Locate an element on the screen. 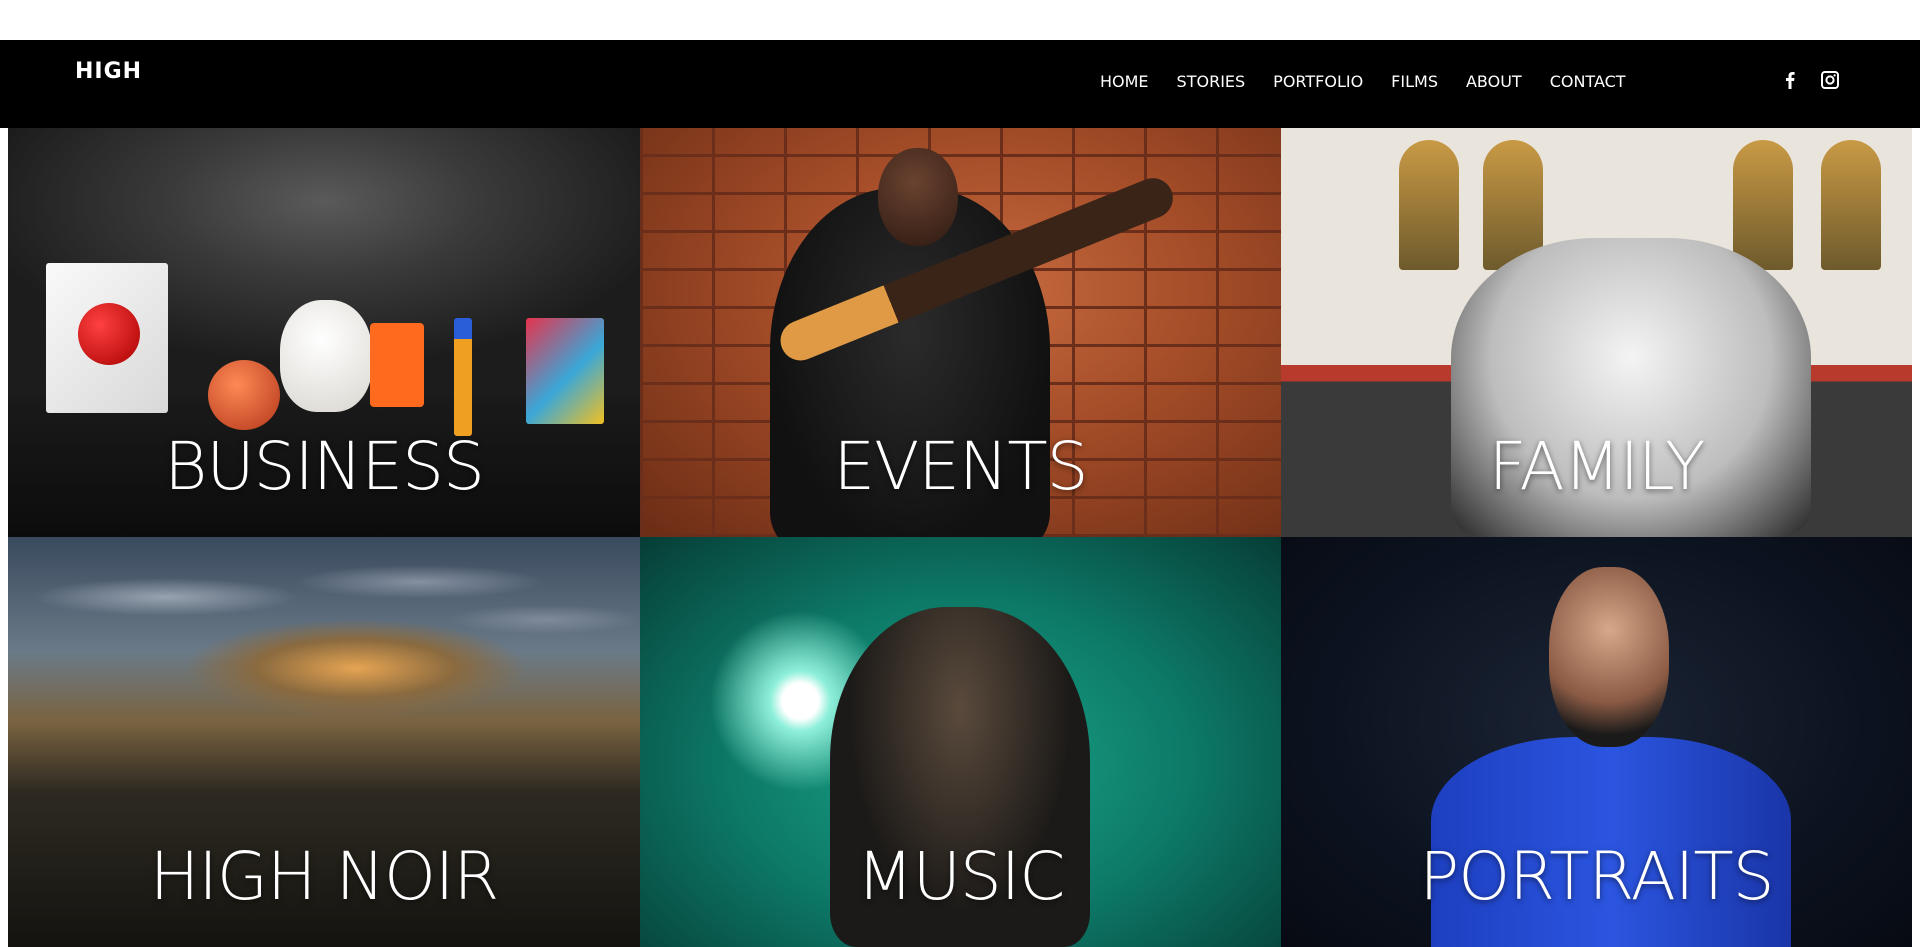 The image size is (1920, 947). tile-label-music: MUSIC is located at coordinates (961, 876).